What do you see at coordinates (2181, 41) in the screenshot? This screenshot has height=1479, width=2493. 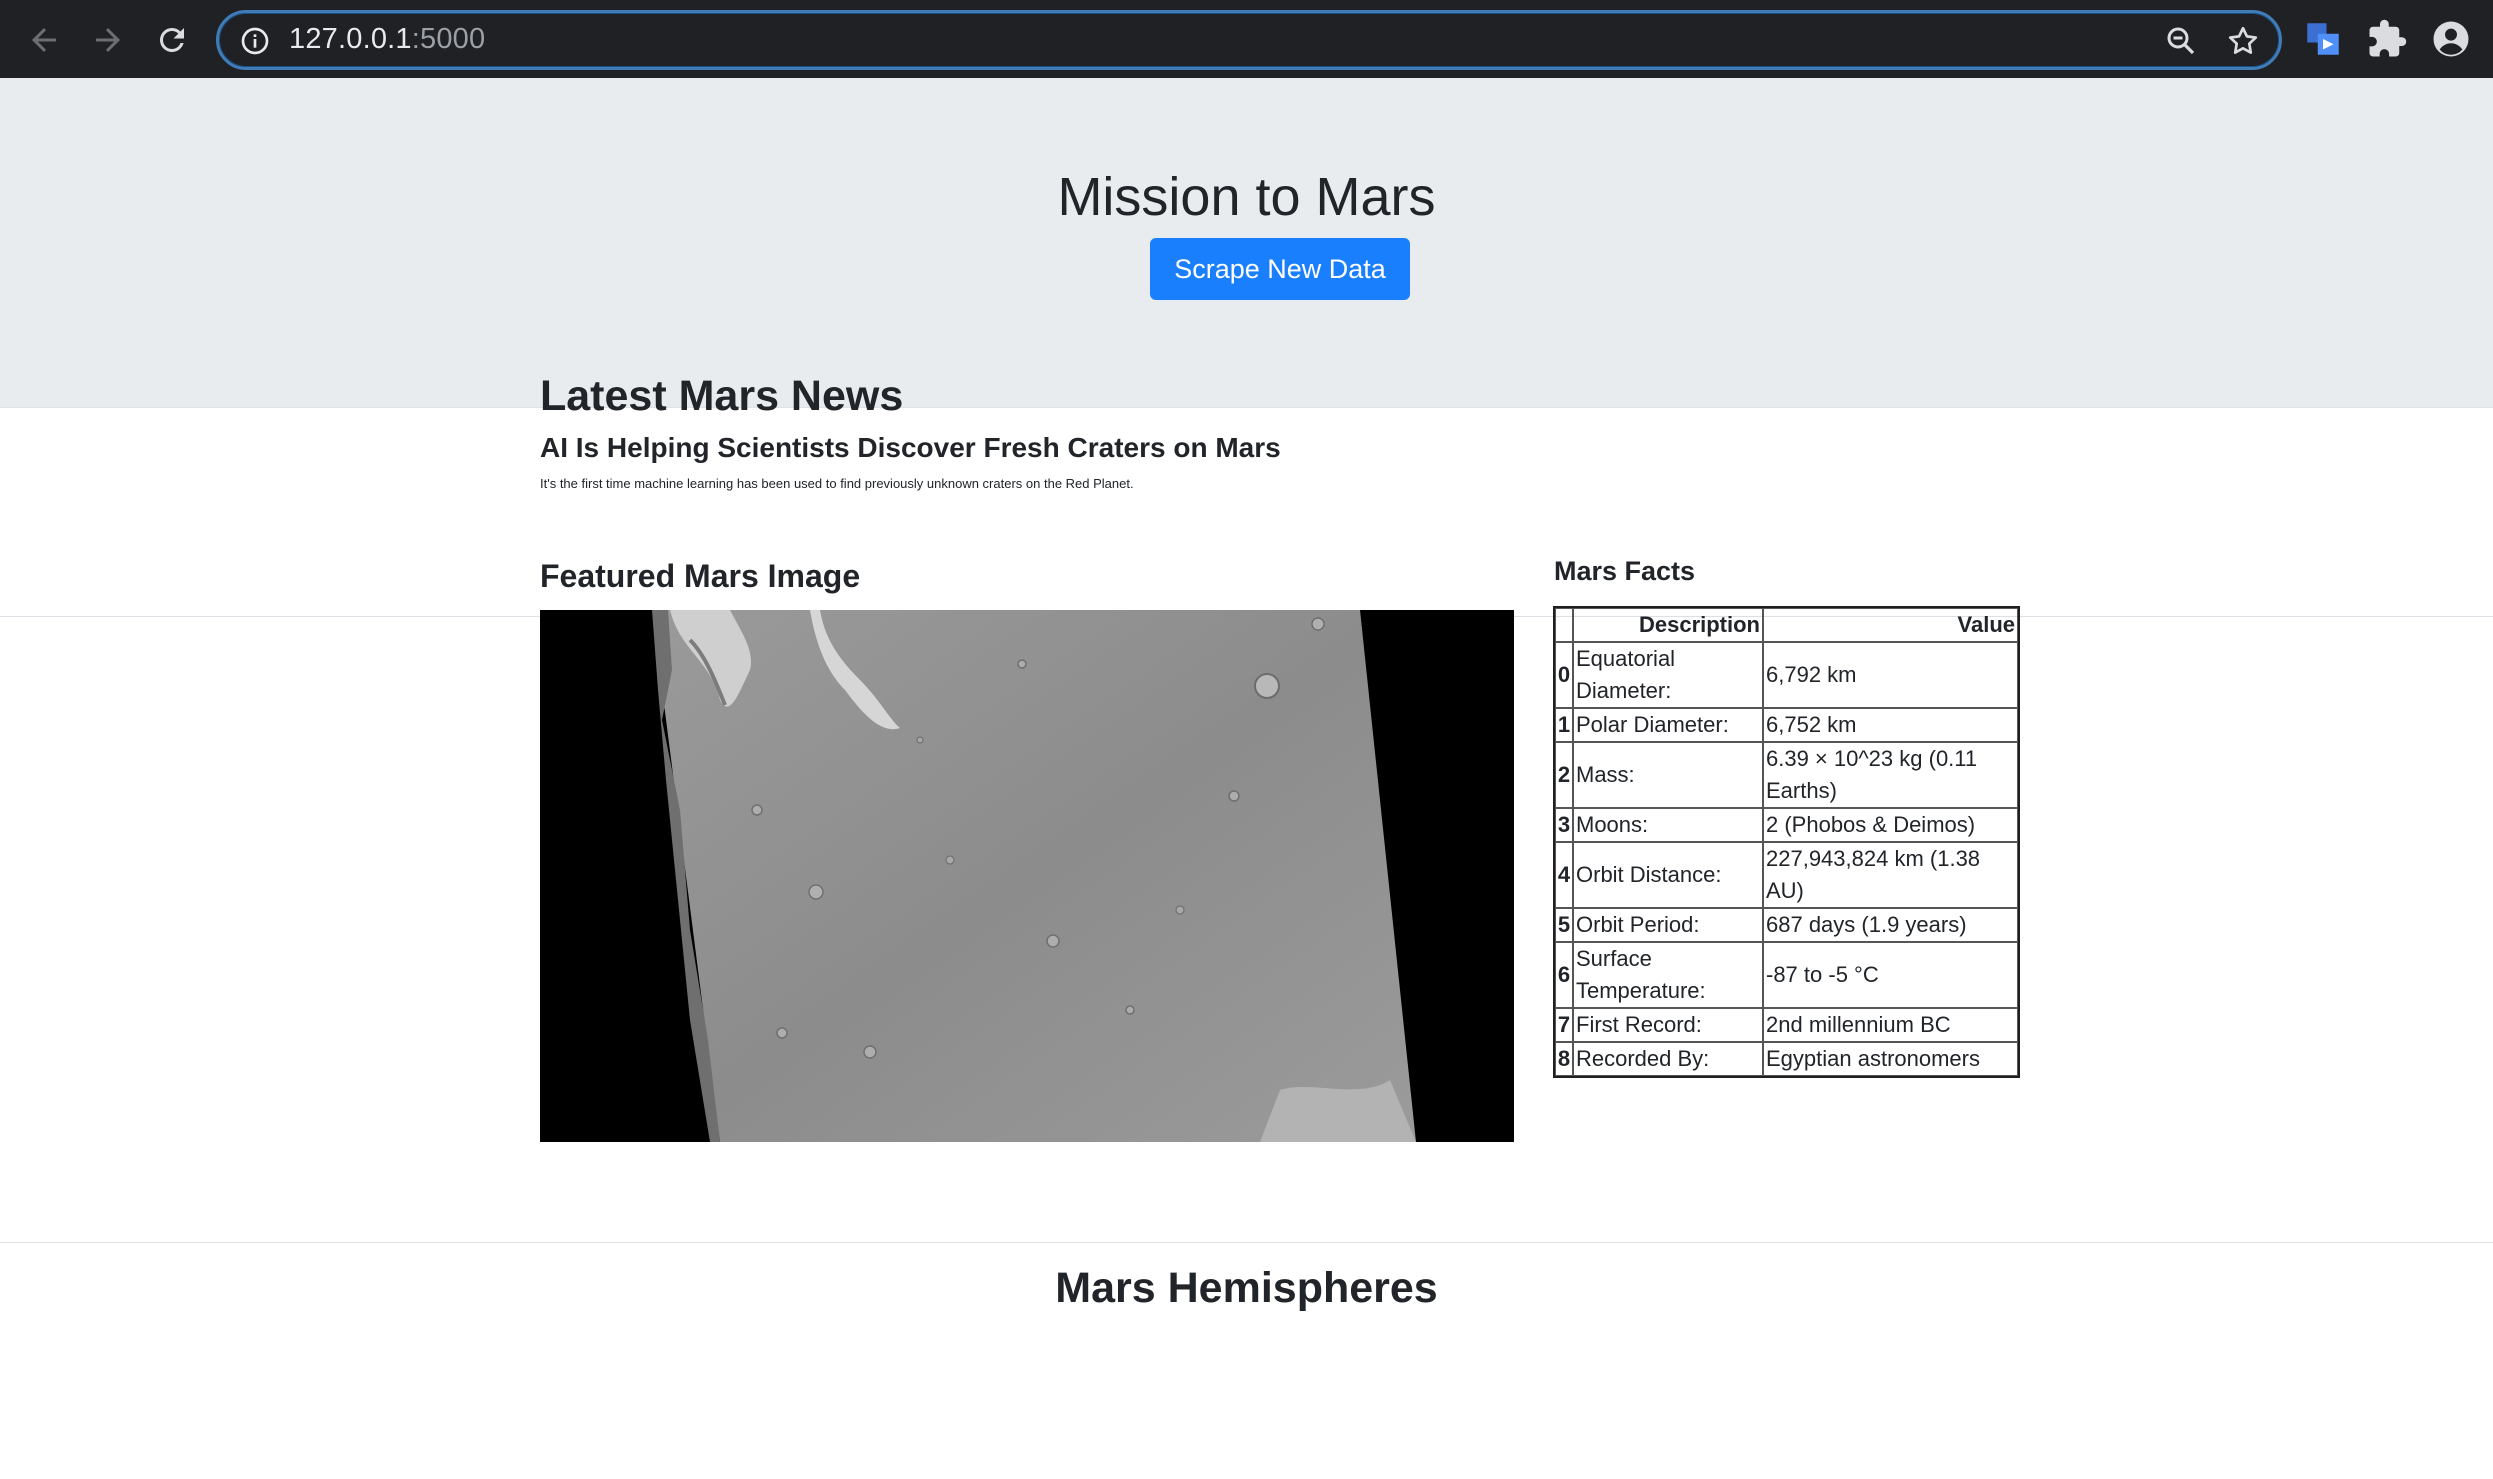 I see `zoom-icon` at bounding box center [2181, 41].